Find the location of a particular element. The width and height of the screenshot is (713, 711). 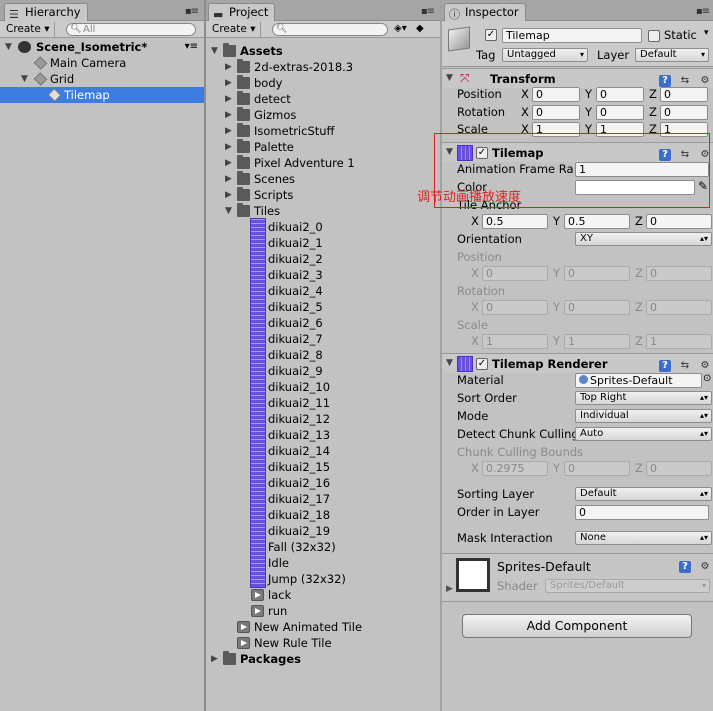

order-in-layer-field: 0 is located at coordinates (642, 512).